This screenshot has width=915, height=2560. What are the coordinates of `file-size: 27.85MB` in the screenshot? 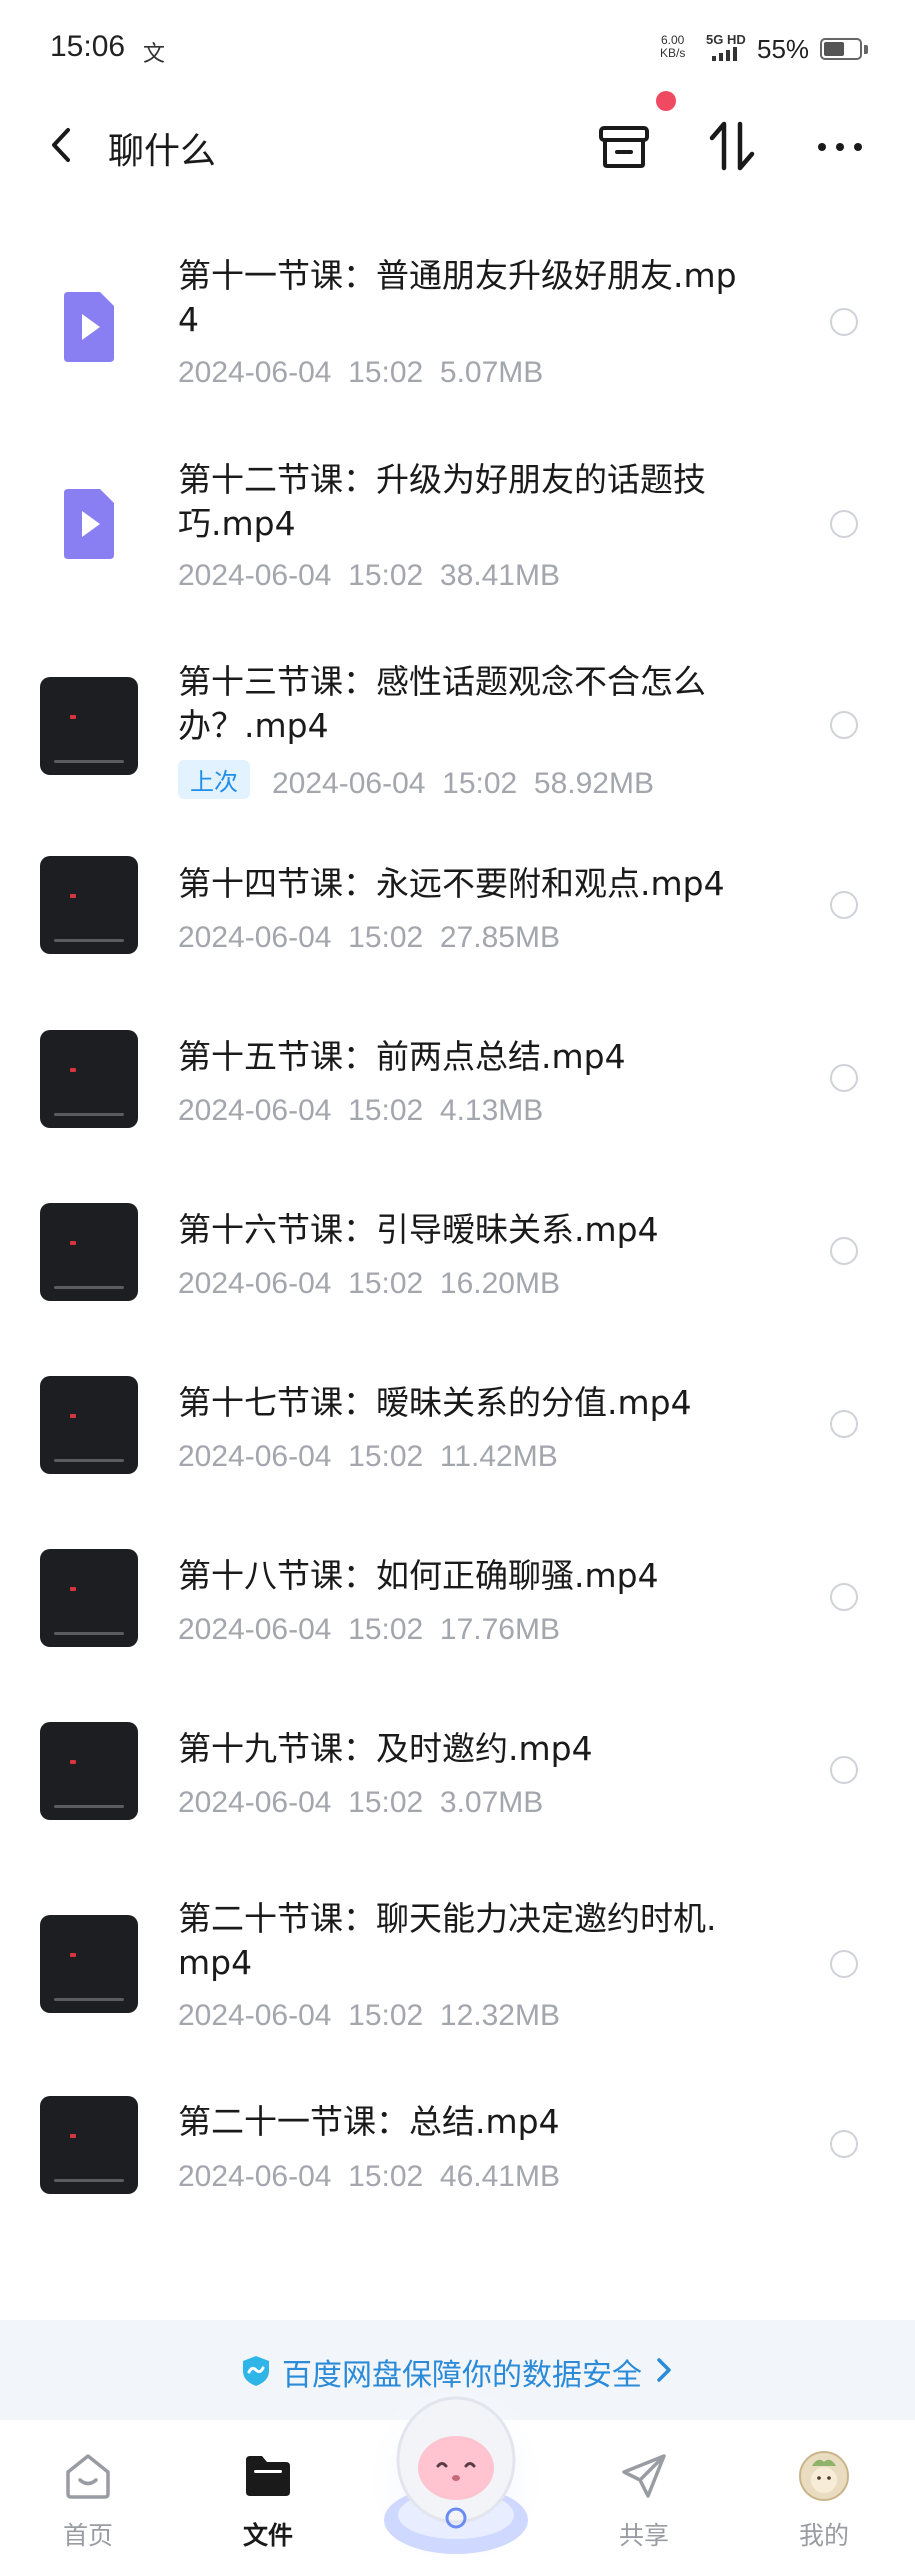 It's located at (499, 937).